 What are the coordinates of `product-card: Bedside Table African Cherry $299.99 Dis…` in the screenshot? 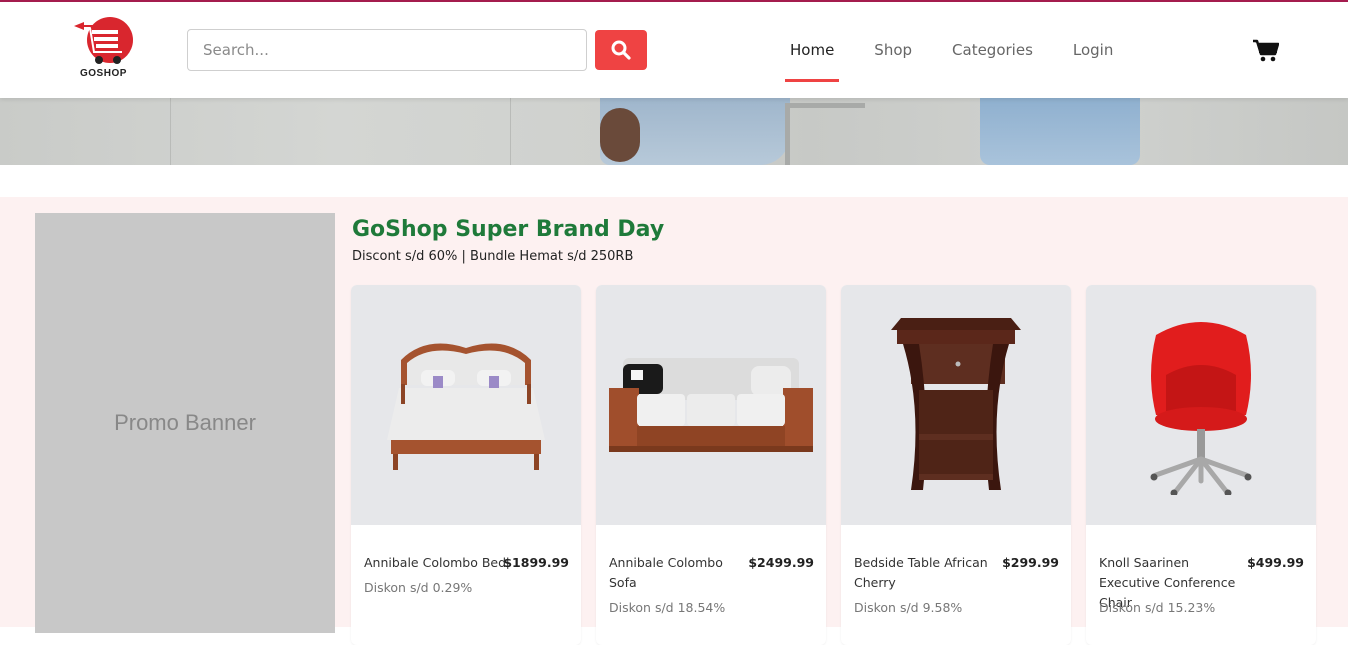 It's located at (956, 465).